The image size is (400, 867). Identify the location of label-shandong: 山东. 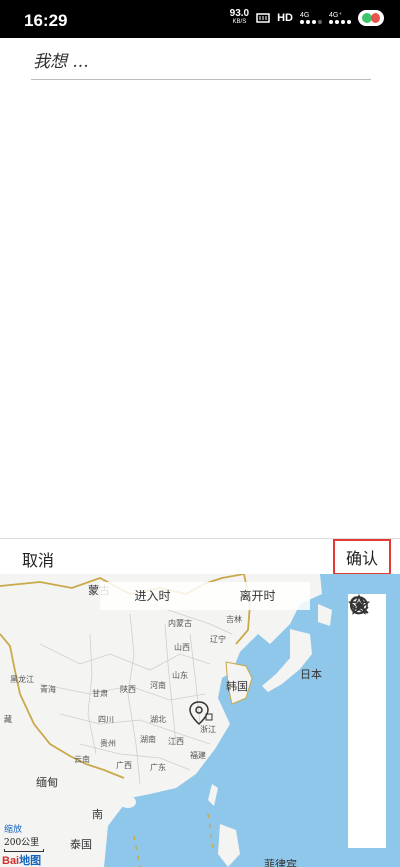
(180, 675).